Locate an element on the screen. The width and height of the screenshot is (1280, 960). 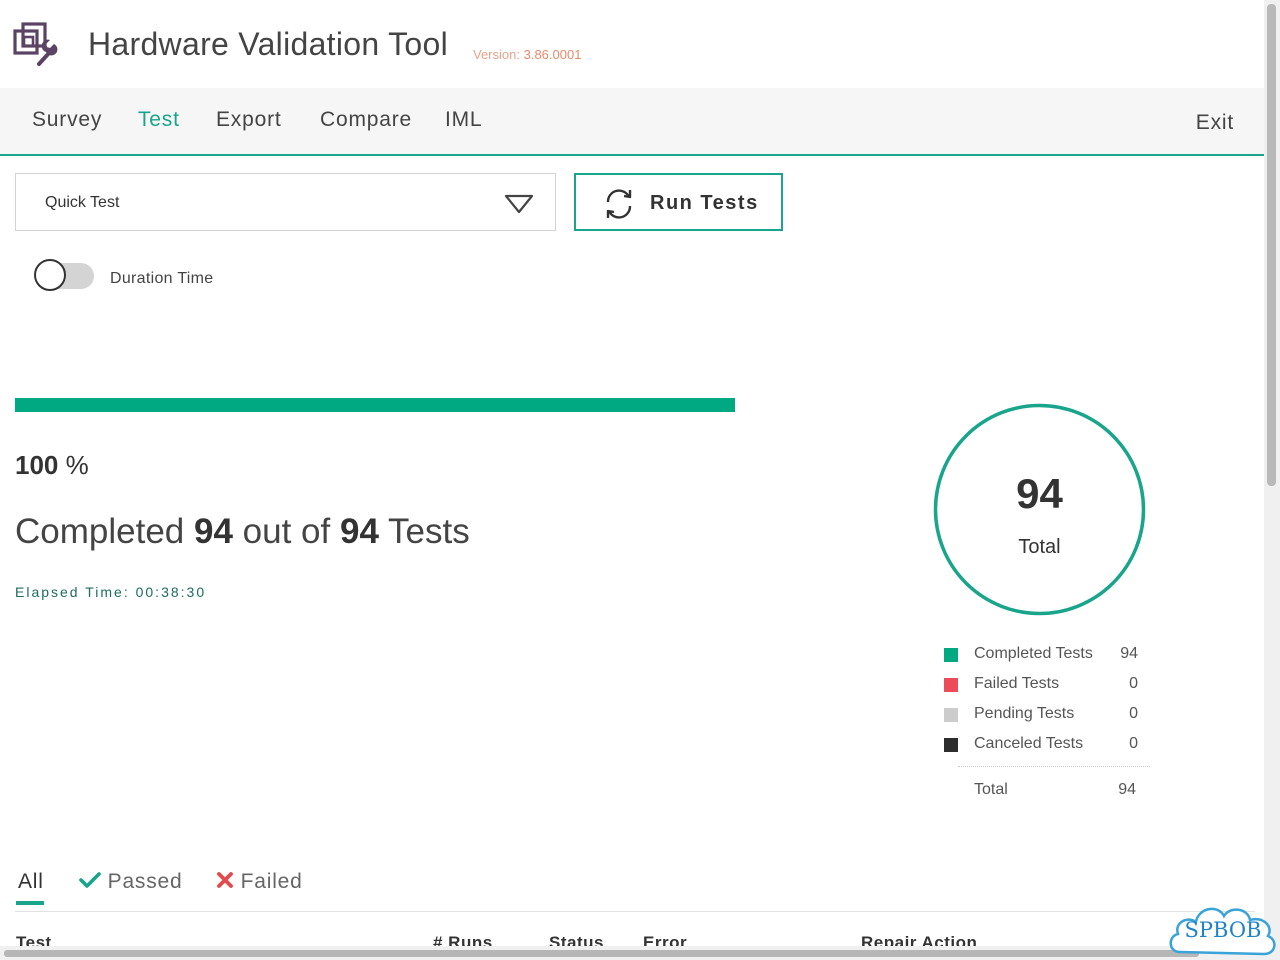
x-mark-icon is located at coordinates (225, 880).